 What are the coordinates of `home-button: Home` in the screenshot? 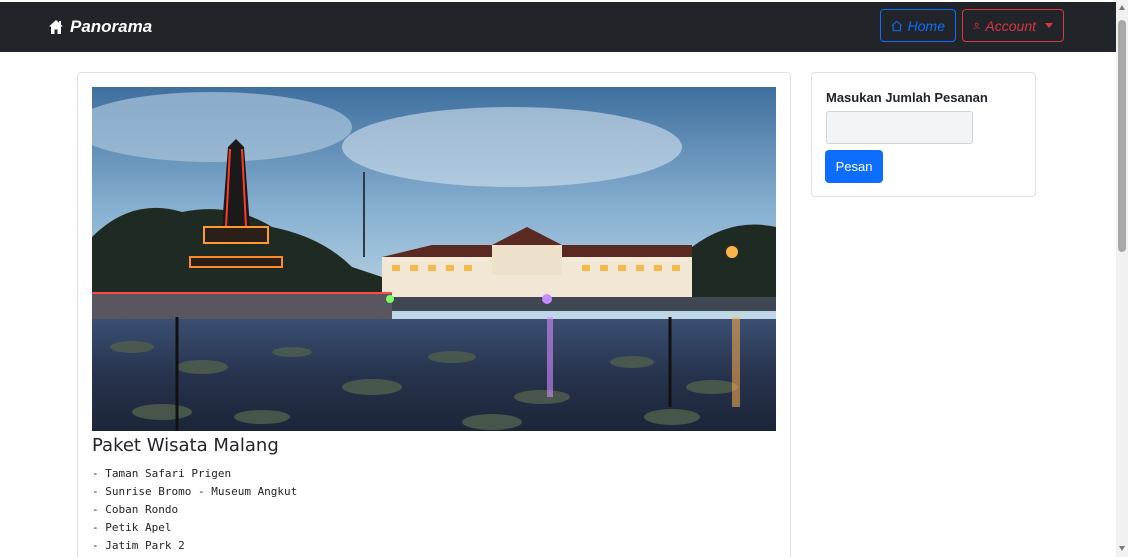 It's located at (918, 25).